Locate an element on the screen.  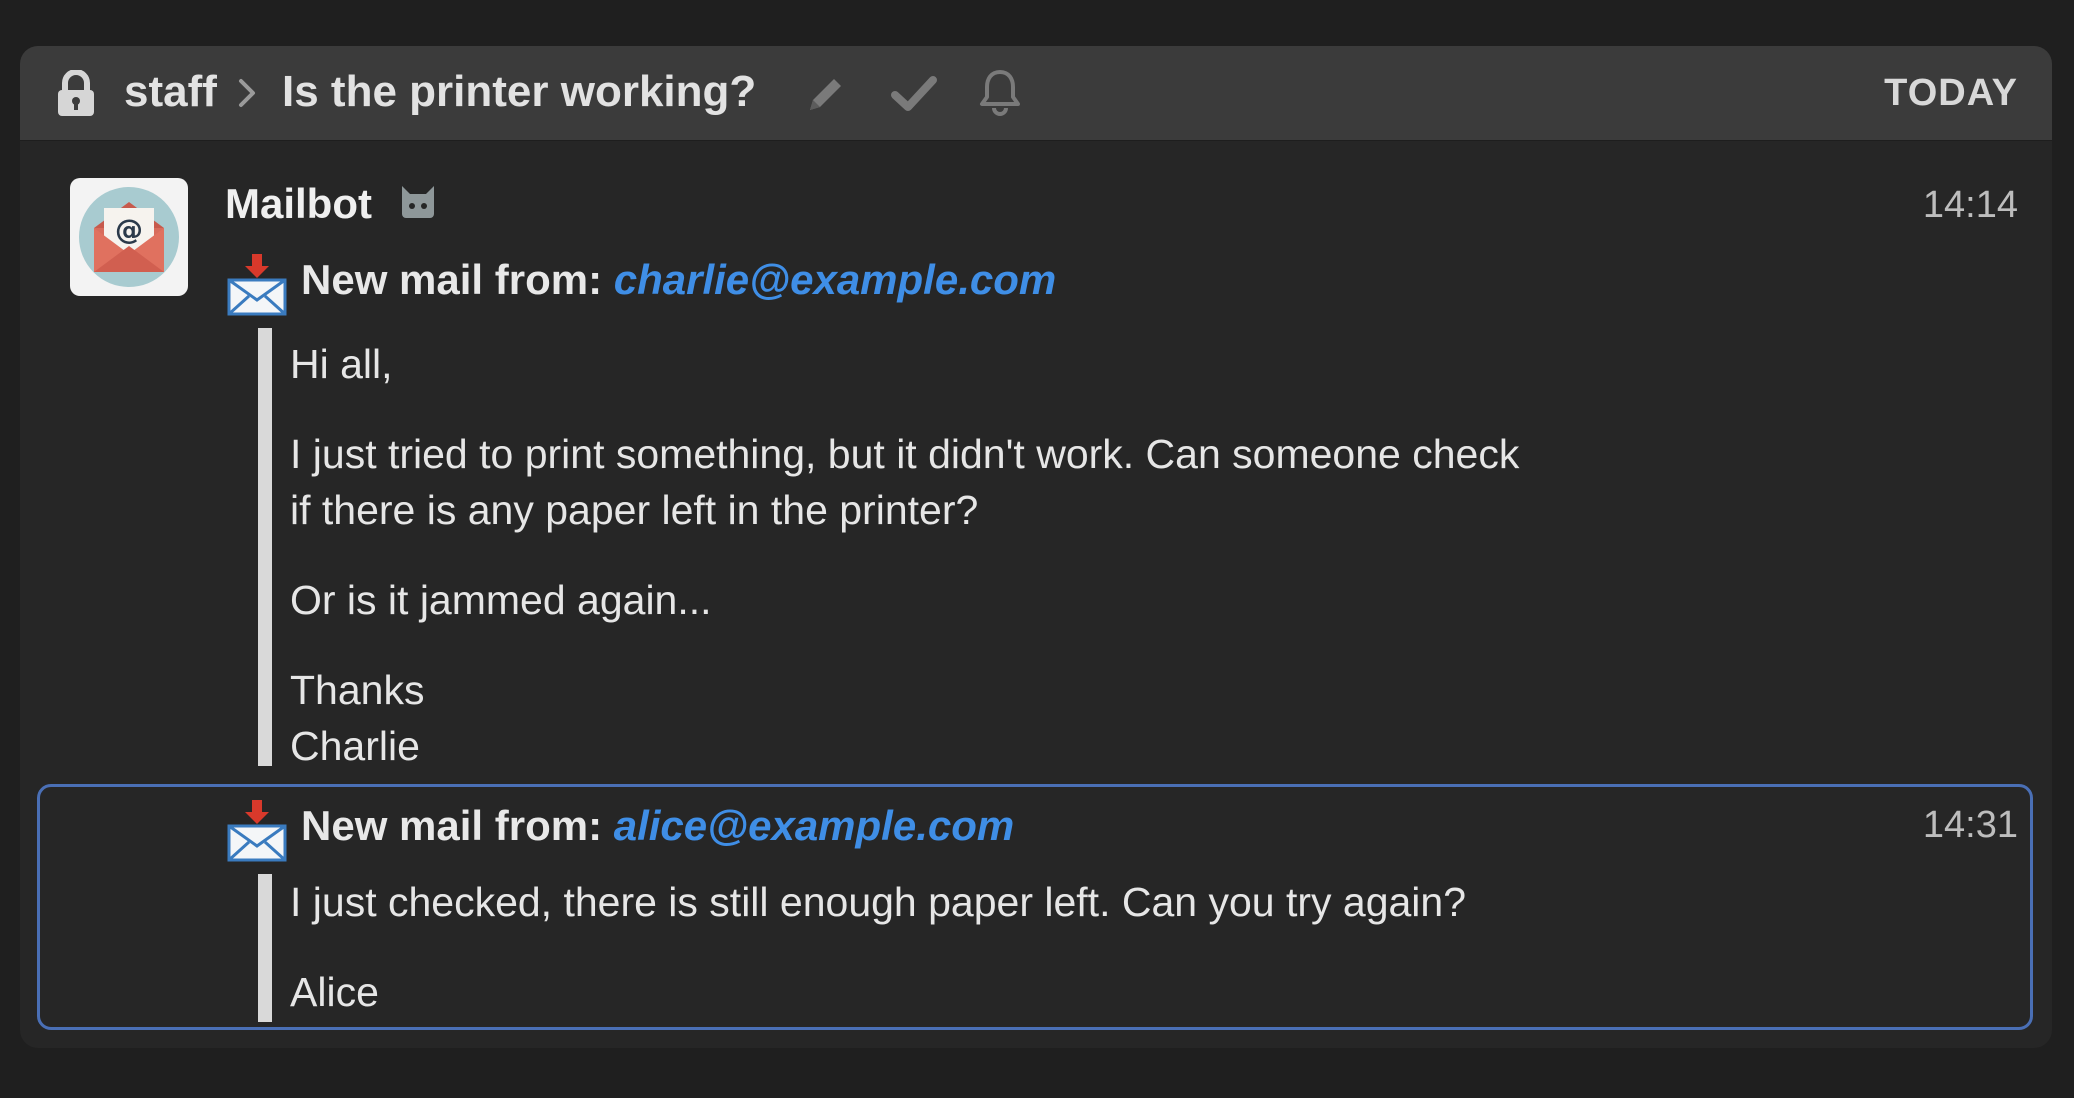
chevron-right-icon is located at coordinates (247, 93).